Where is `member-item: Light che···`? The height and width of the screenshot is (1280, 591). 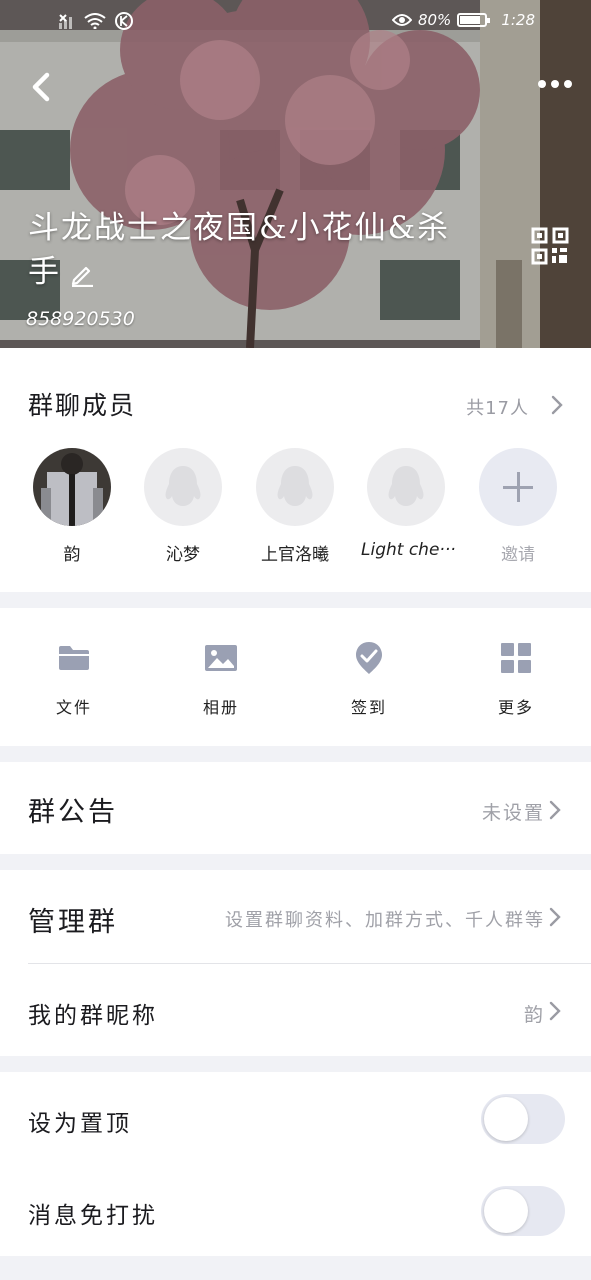 member-item: Light che··· is located at coordinates (408, 504).